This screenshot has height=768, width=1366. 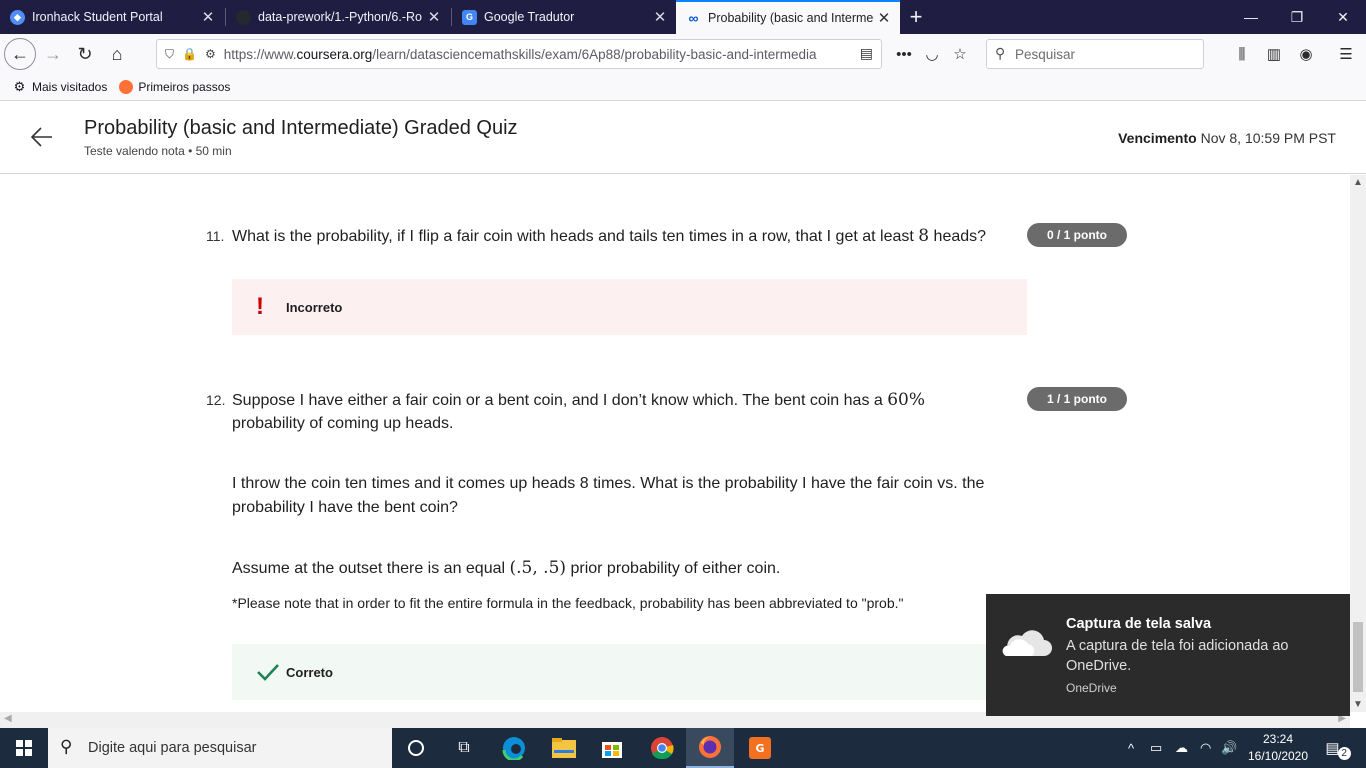 I want to click on wifi-icon: ◠, so click(x=1205, y=748).